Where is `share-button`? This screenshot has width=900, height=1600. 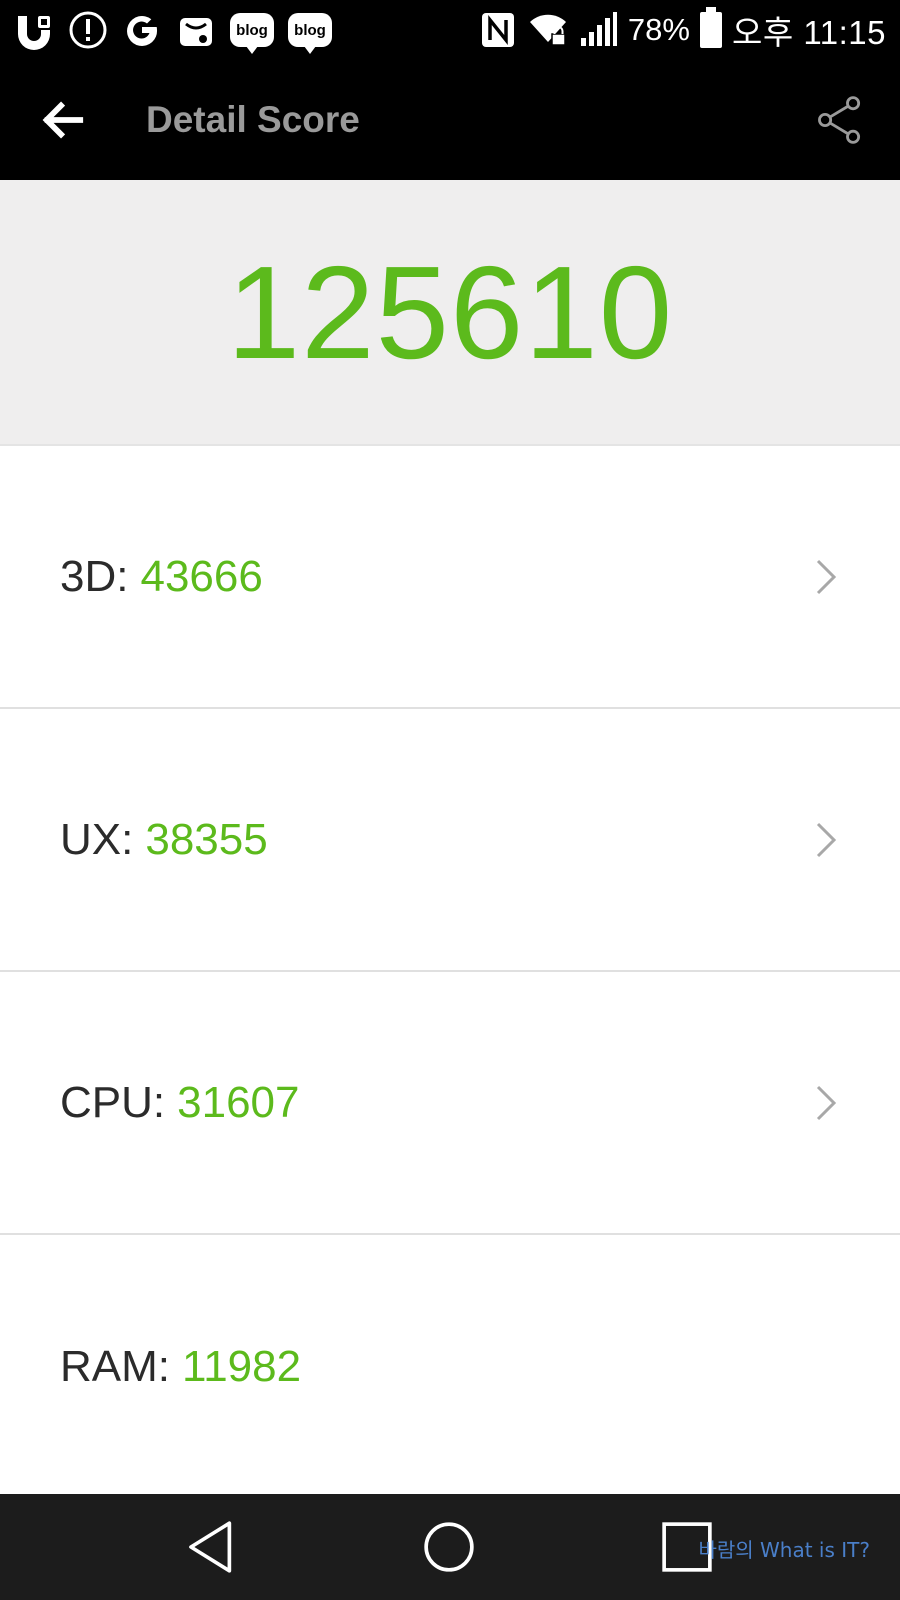 share-button is located at coordinates (840, 120).